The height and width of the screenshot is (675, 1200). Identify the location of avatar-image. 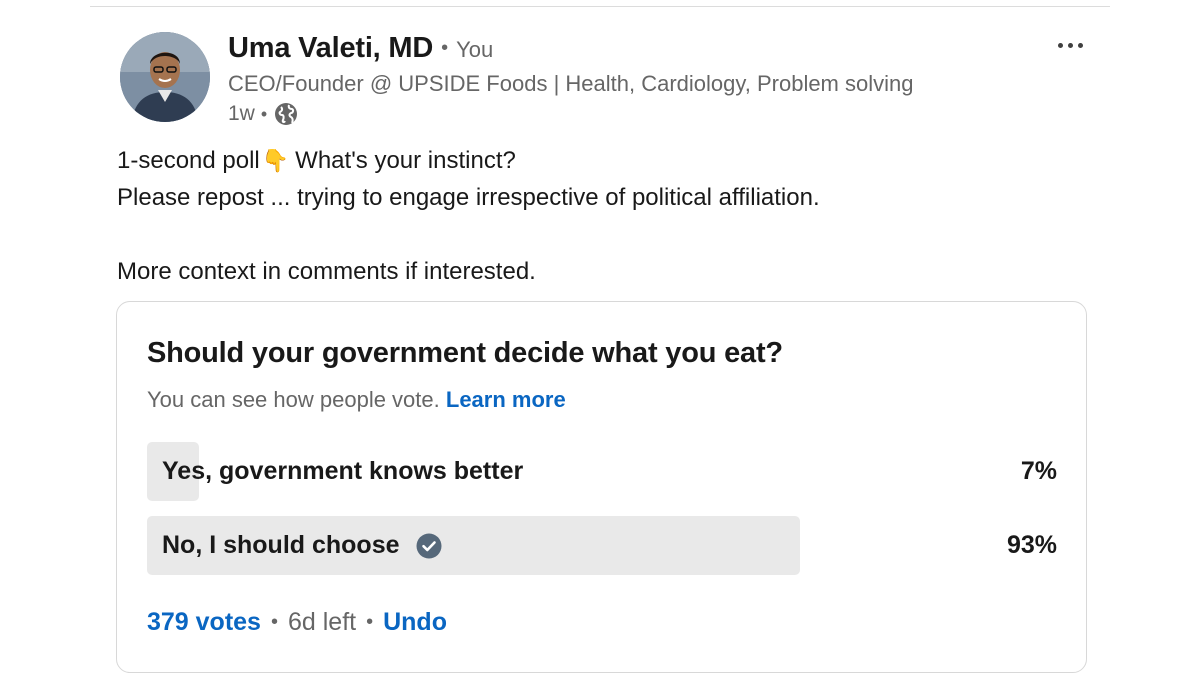
(165, 77).